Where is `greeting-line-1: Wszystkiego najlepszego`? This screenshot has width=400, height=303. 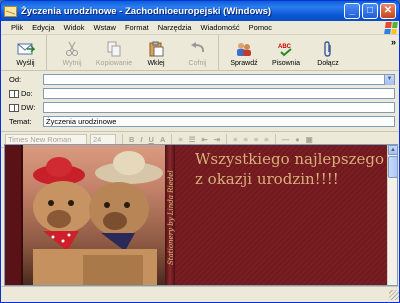
greeting-line-1: Wszystkiego najlepszego is located at coordinates (290, 159).